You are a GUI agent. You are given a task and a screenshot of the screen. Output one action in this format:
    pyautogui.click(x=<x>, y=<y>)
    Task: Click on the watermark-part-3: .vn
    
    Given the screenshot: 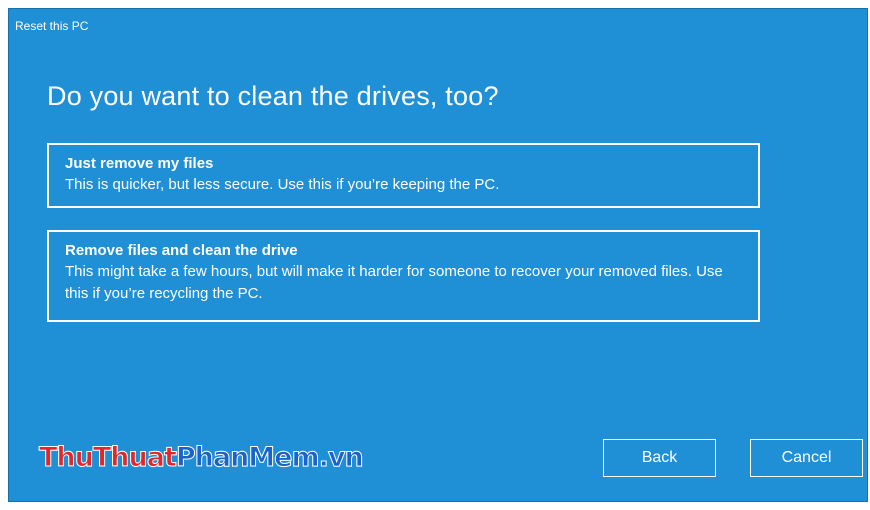 What is the action you would take?
    pyautogui.click(x=341, y=458)
    